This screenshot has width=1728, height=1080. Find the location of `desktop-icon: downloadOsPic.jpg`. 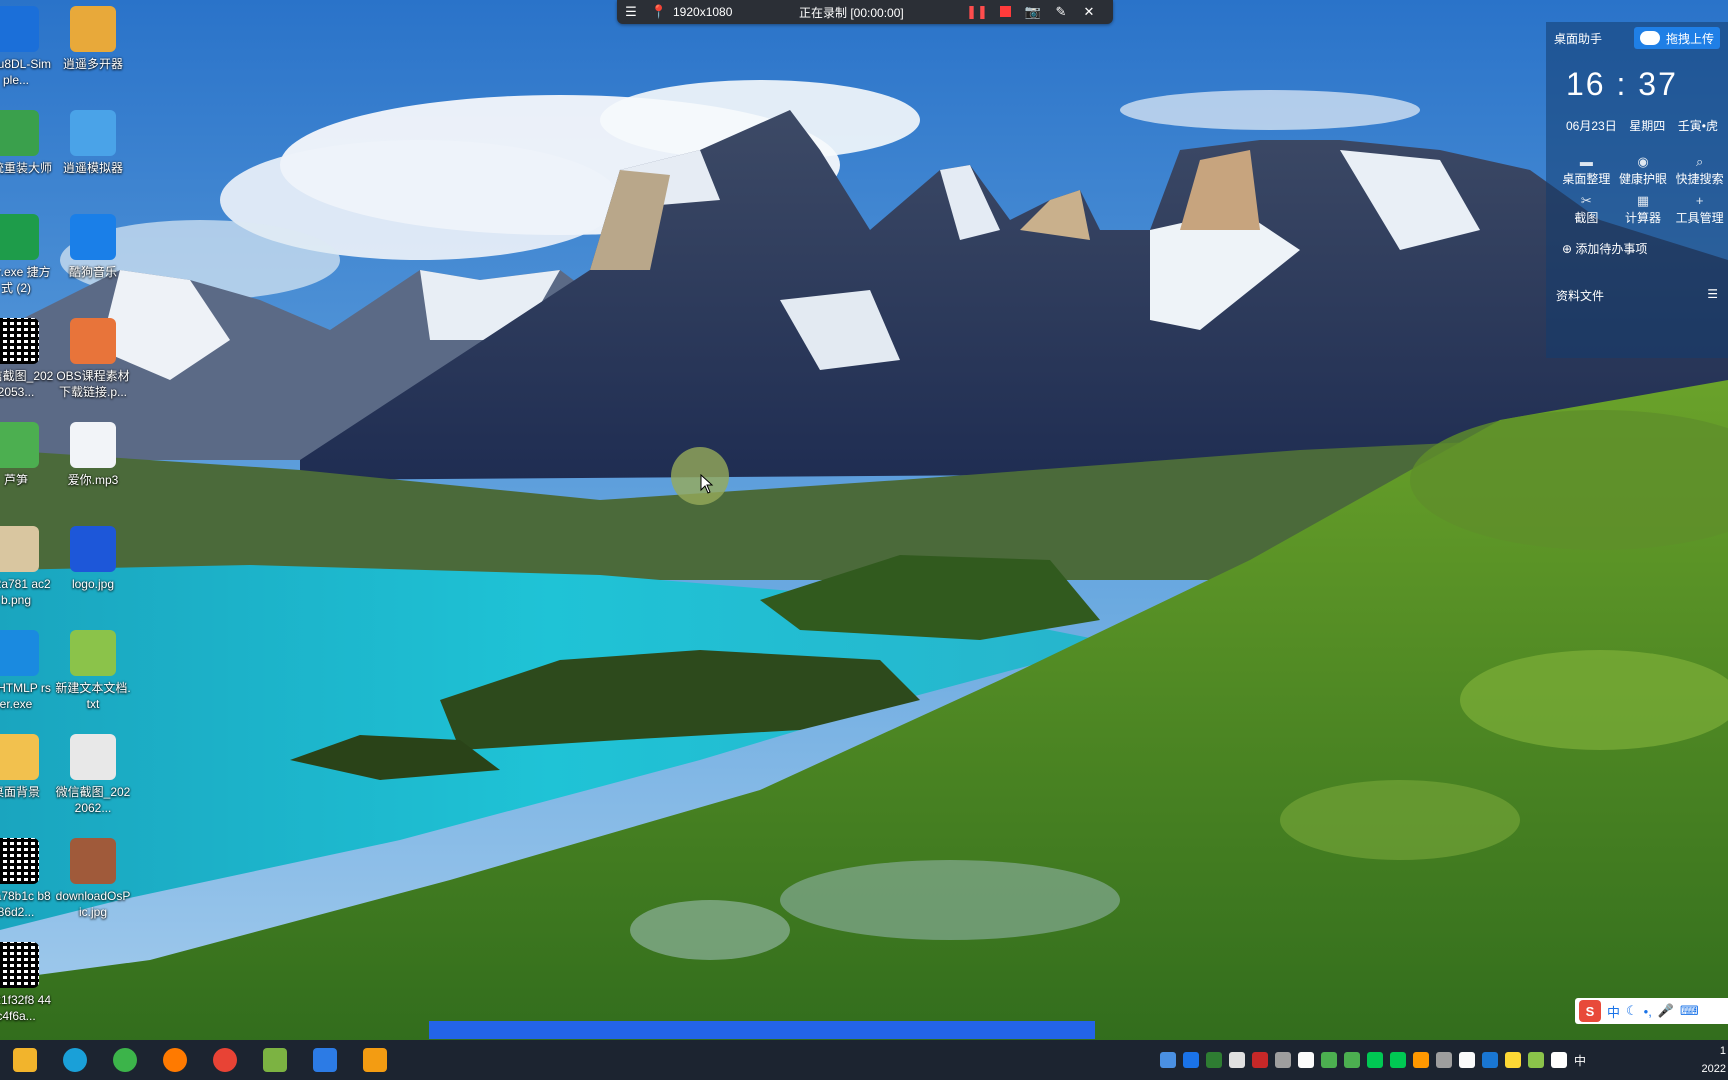

desktop-icon: downloadOsPic.jpg is located at coordinates (93, 879).